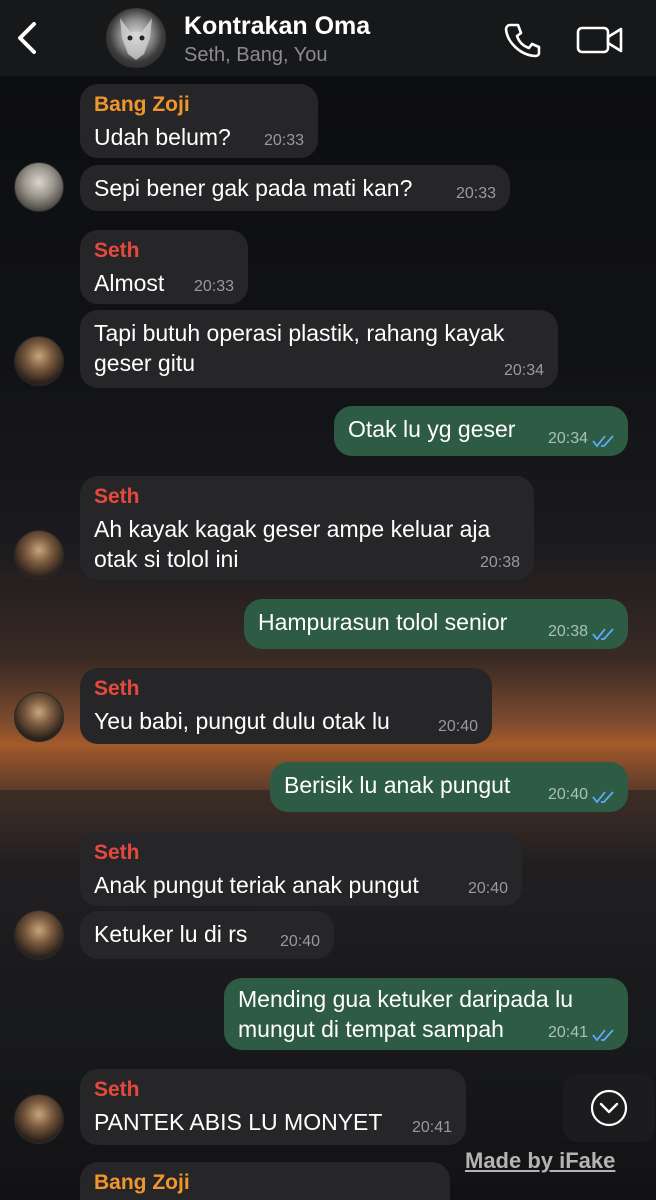 The height and width of the screenshot is (1200, 656). Describe the element at coordinates (286, 706) in the screenshot. I see `message-bubble: Seth Yeu babi, pungut dulu otak lu 20:40` at that location.